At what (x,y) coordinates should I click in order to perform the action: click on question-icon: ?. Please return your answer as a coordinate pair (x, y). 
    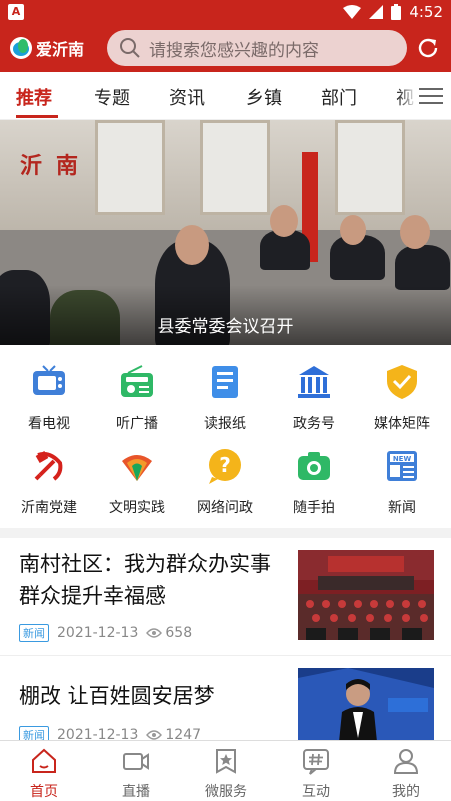
    Looking at the image, I should click on (225, 466).